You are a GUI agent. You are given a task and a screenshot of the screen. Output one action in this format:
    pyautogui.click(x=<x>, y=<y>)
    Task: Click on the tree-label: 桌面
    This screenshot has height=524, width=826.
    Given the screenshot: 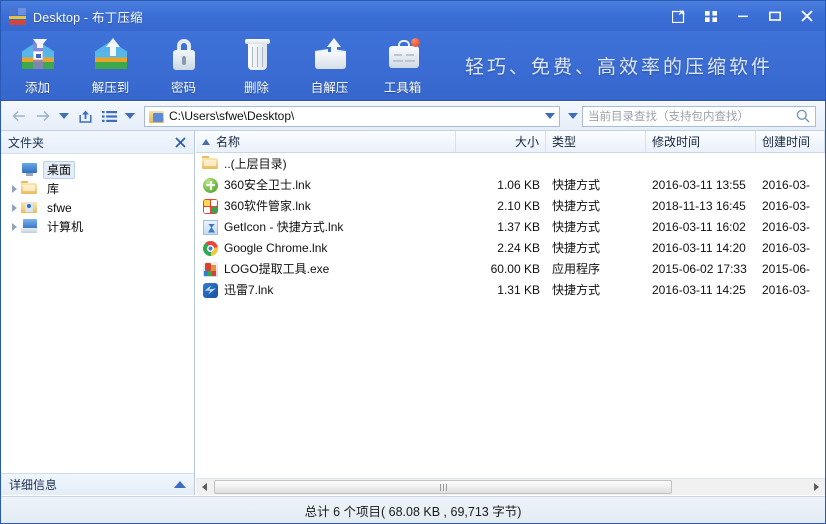 What is the action you would take?
    pyautogui.click(x=59, y=169)
    